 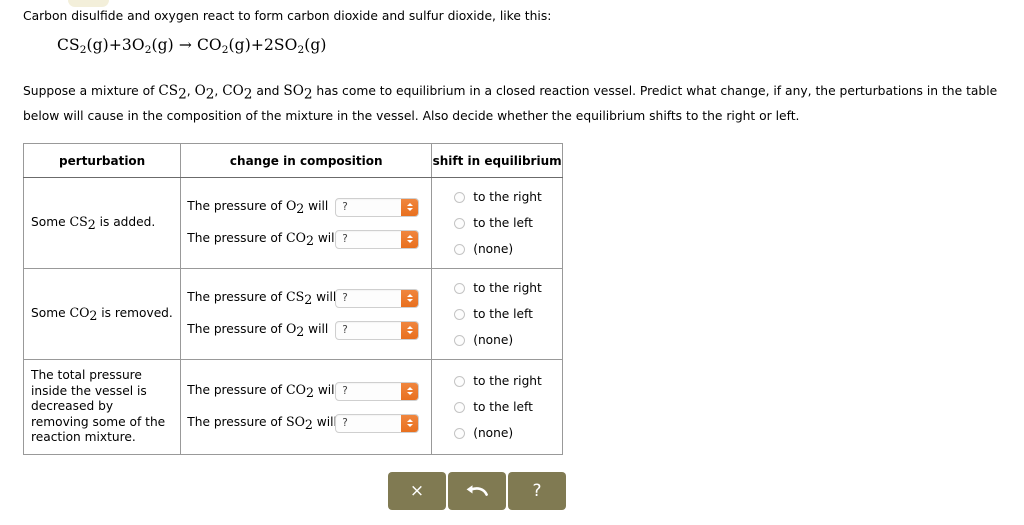 What do you see at coordinates (148, 49) in the screenshot?
I see `equation-reactant-2-sub: 2` at bounding box center [148, 49].